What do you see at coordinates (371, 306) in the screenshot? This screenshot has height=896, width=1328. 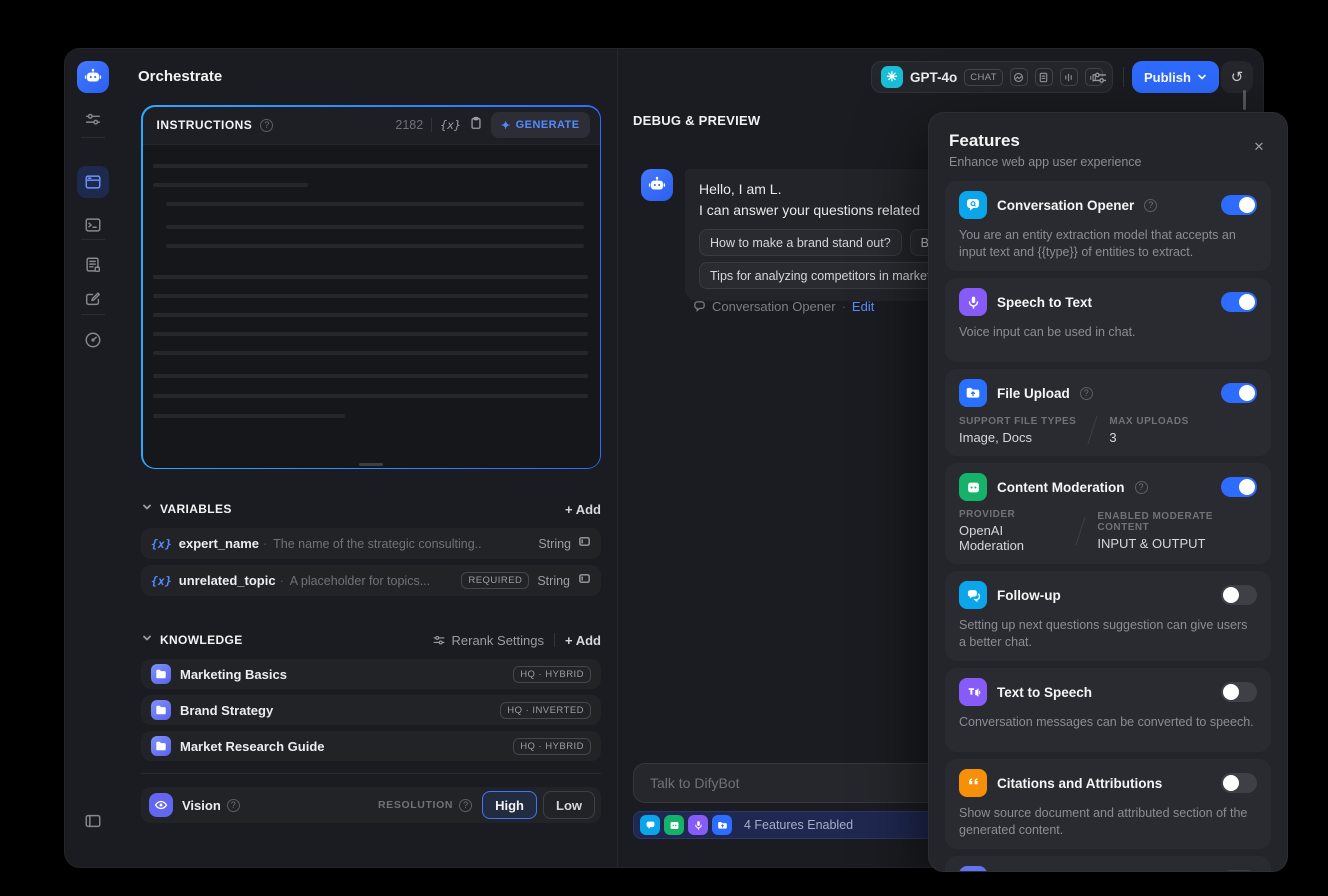 I see `instructions-editor` at bounding box center [371, 306].